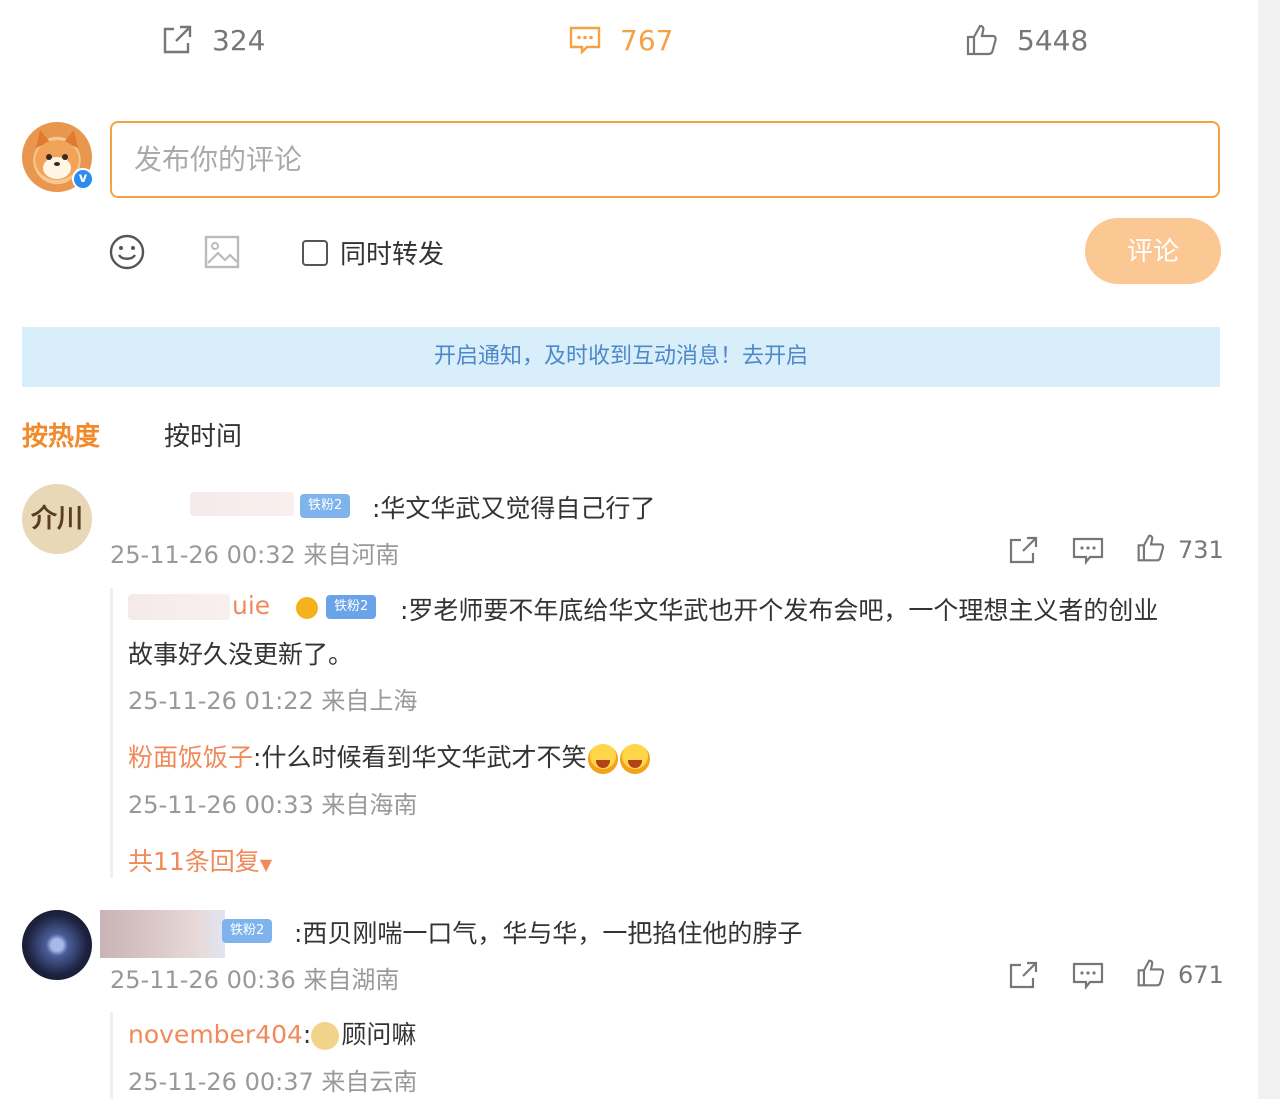  I want to click on reply-line: 粉面饭饭子:什么时候看到华文华武才不笑, so click(389, 756).